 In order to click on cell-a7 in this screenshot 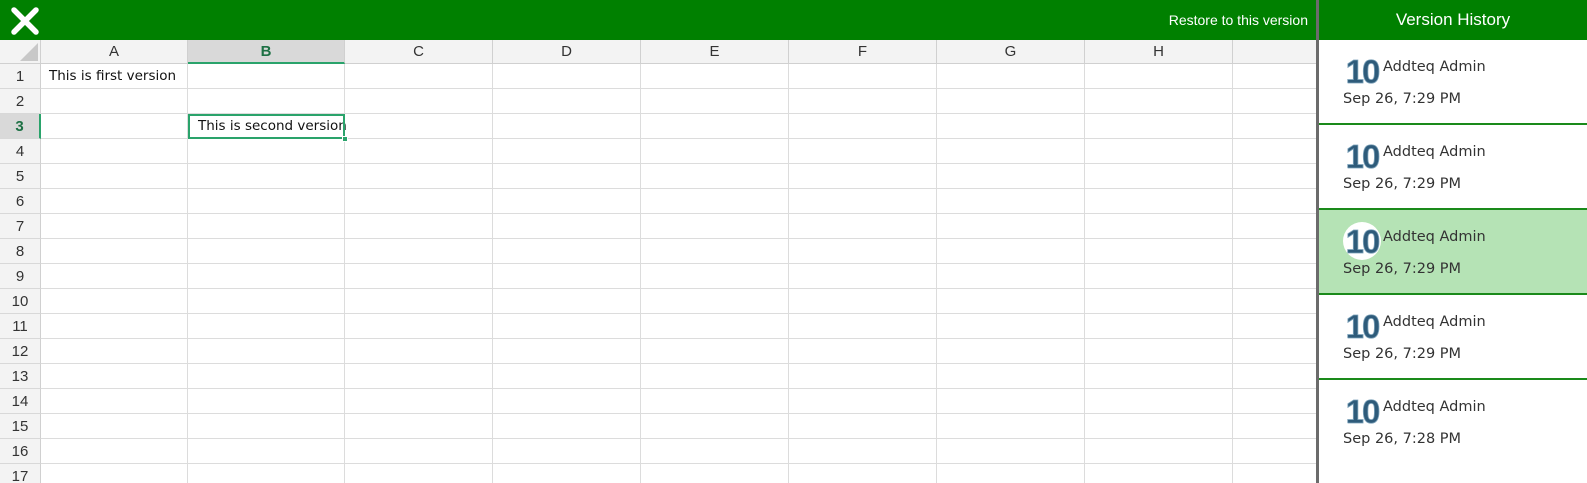, I will do `click(114, 226)`.